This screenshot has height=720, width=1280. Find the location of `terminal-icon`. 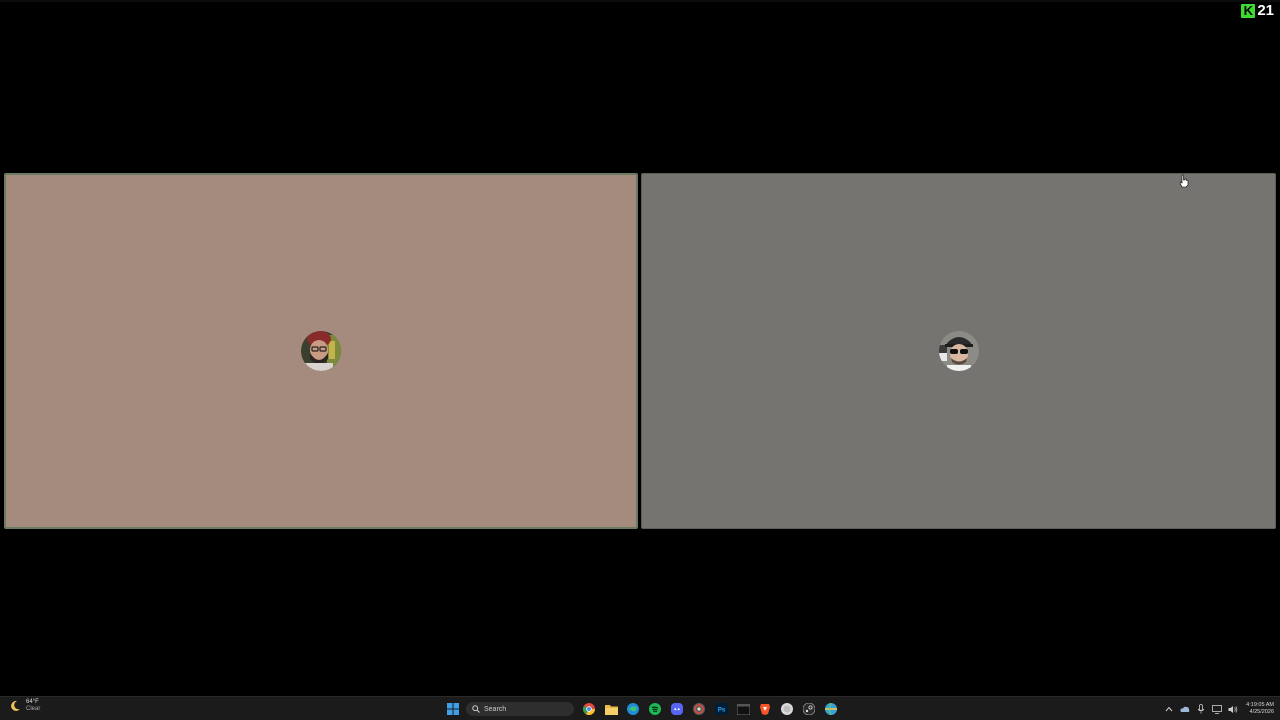

terminal-icon is located at coordinates (743, 709).